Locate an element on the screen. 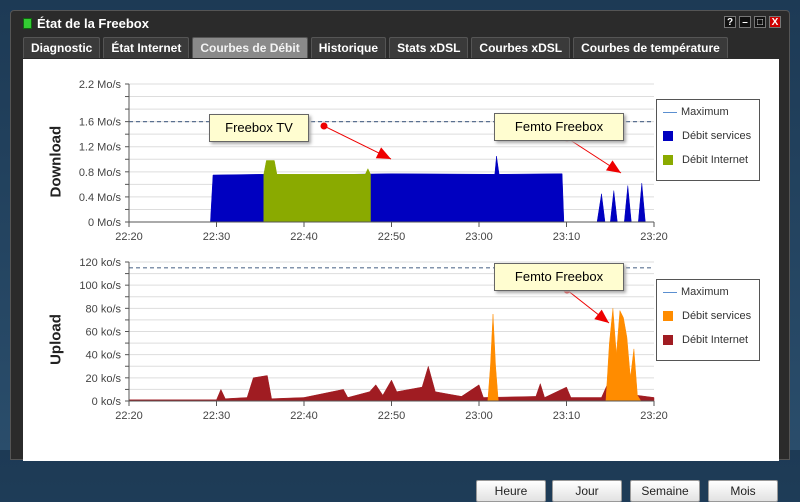  tab-courbes-xdsl: Courbes xDSL is located at coordinates (521, 47).